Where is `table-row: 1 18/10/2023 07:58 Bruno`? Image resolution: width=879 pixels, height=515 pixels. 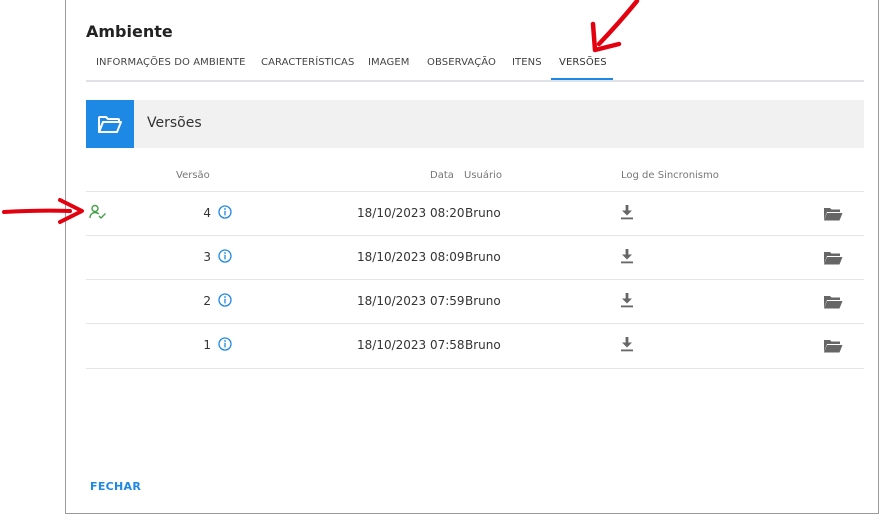 table-row: 1 18/10/2023 07:58 Bruno is located at coordinates (475, 346).